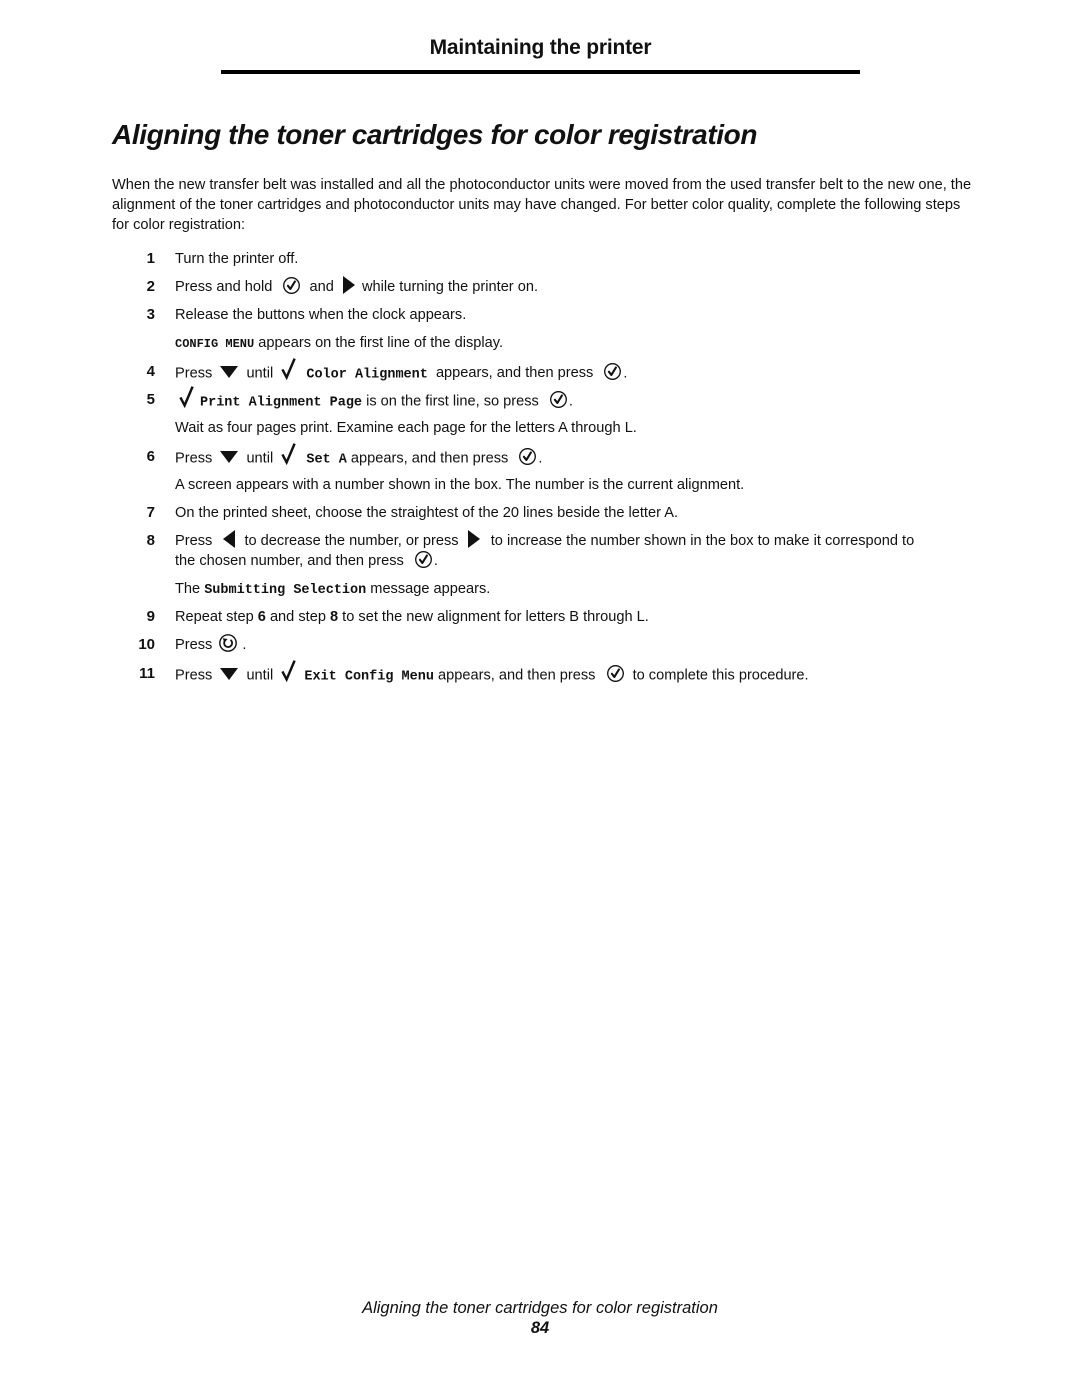 The height and width of the screenshot is (1397, 1080). What do you see at coordinates (216, 617) in the screenshot?
I see `step-text: Repeat step` at bounding box center [216, 617].